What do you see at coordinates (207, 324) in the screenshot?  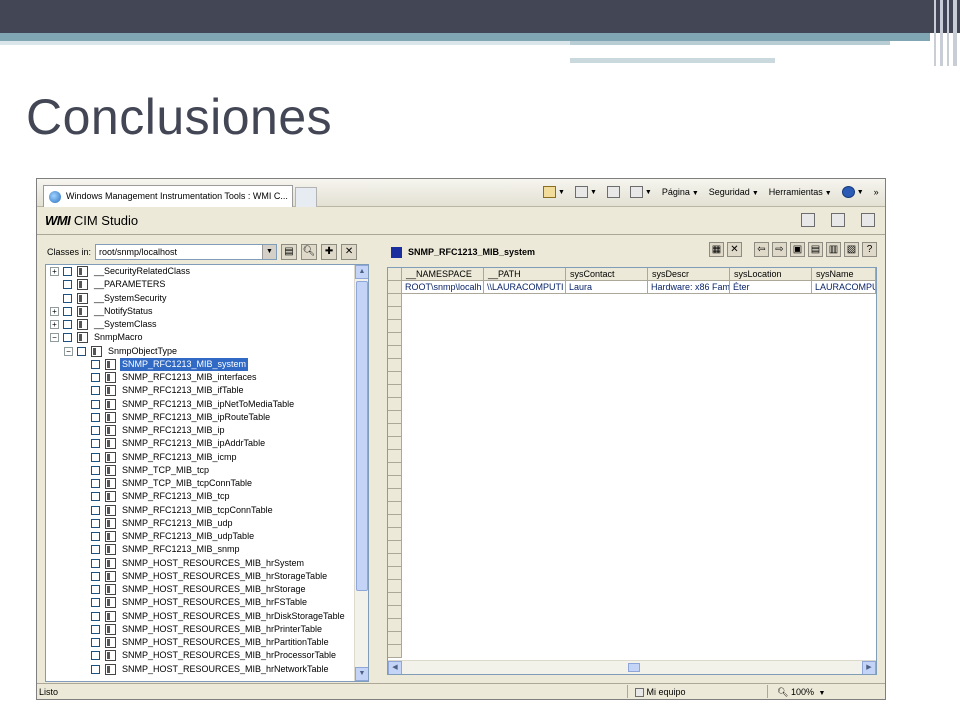 I see `tree-item: + __SystemClass` at bounding box center [207, 324].